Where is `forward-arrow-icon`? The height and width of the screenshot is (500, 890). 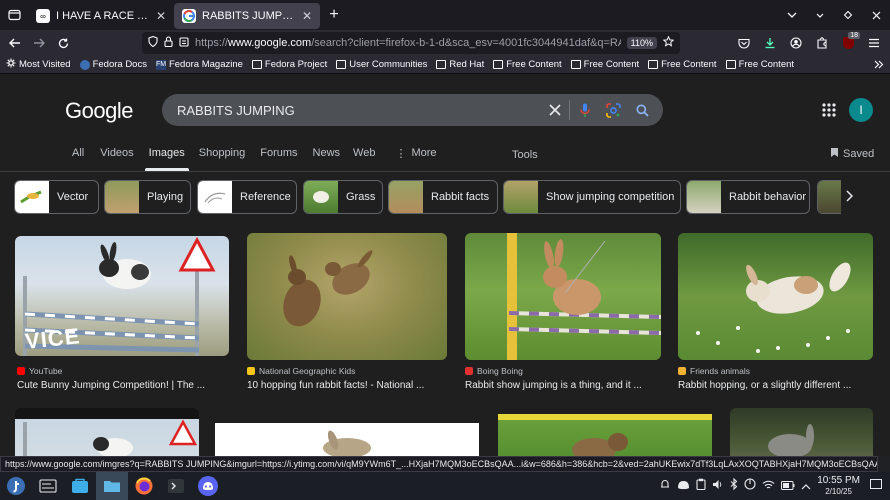 forward-arrow-icon is located at coordinates (39, 43).